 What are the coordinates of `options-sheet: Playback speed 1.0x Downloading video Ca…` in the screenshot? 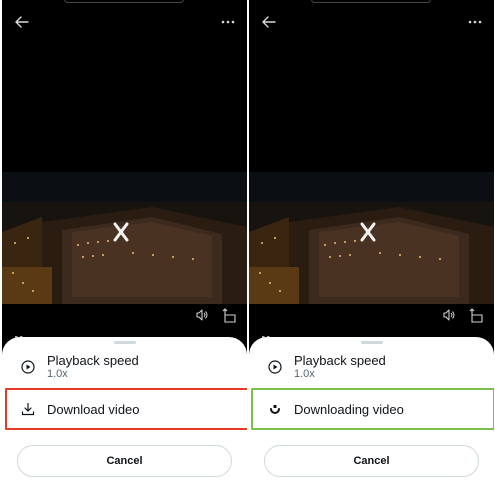 It's located at (371, 409).